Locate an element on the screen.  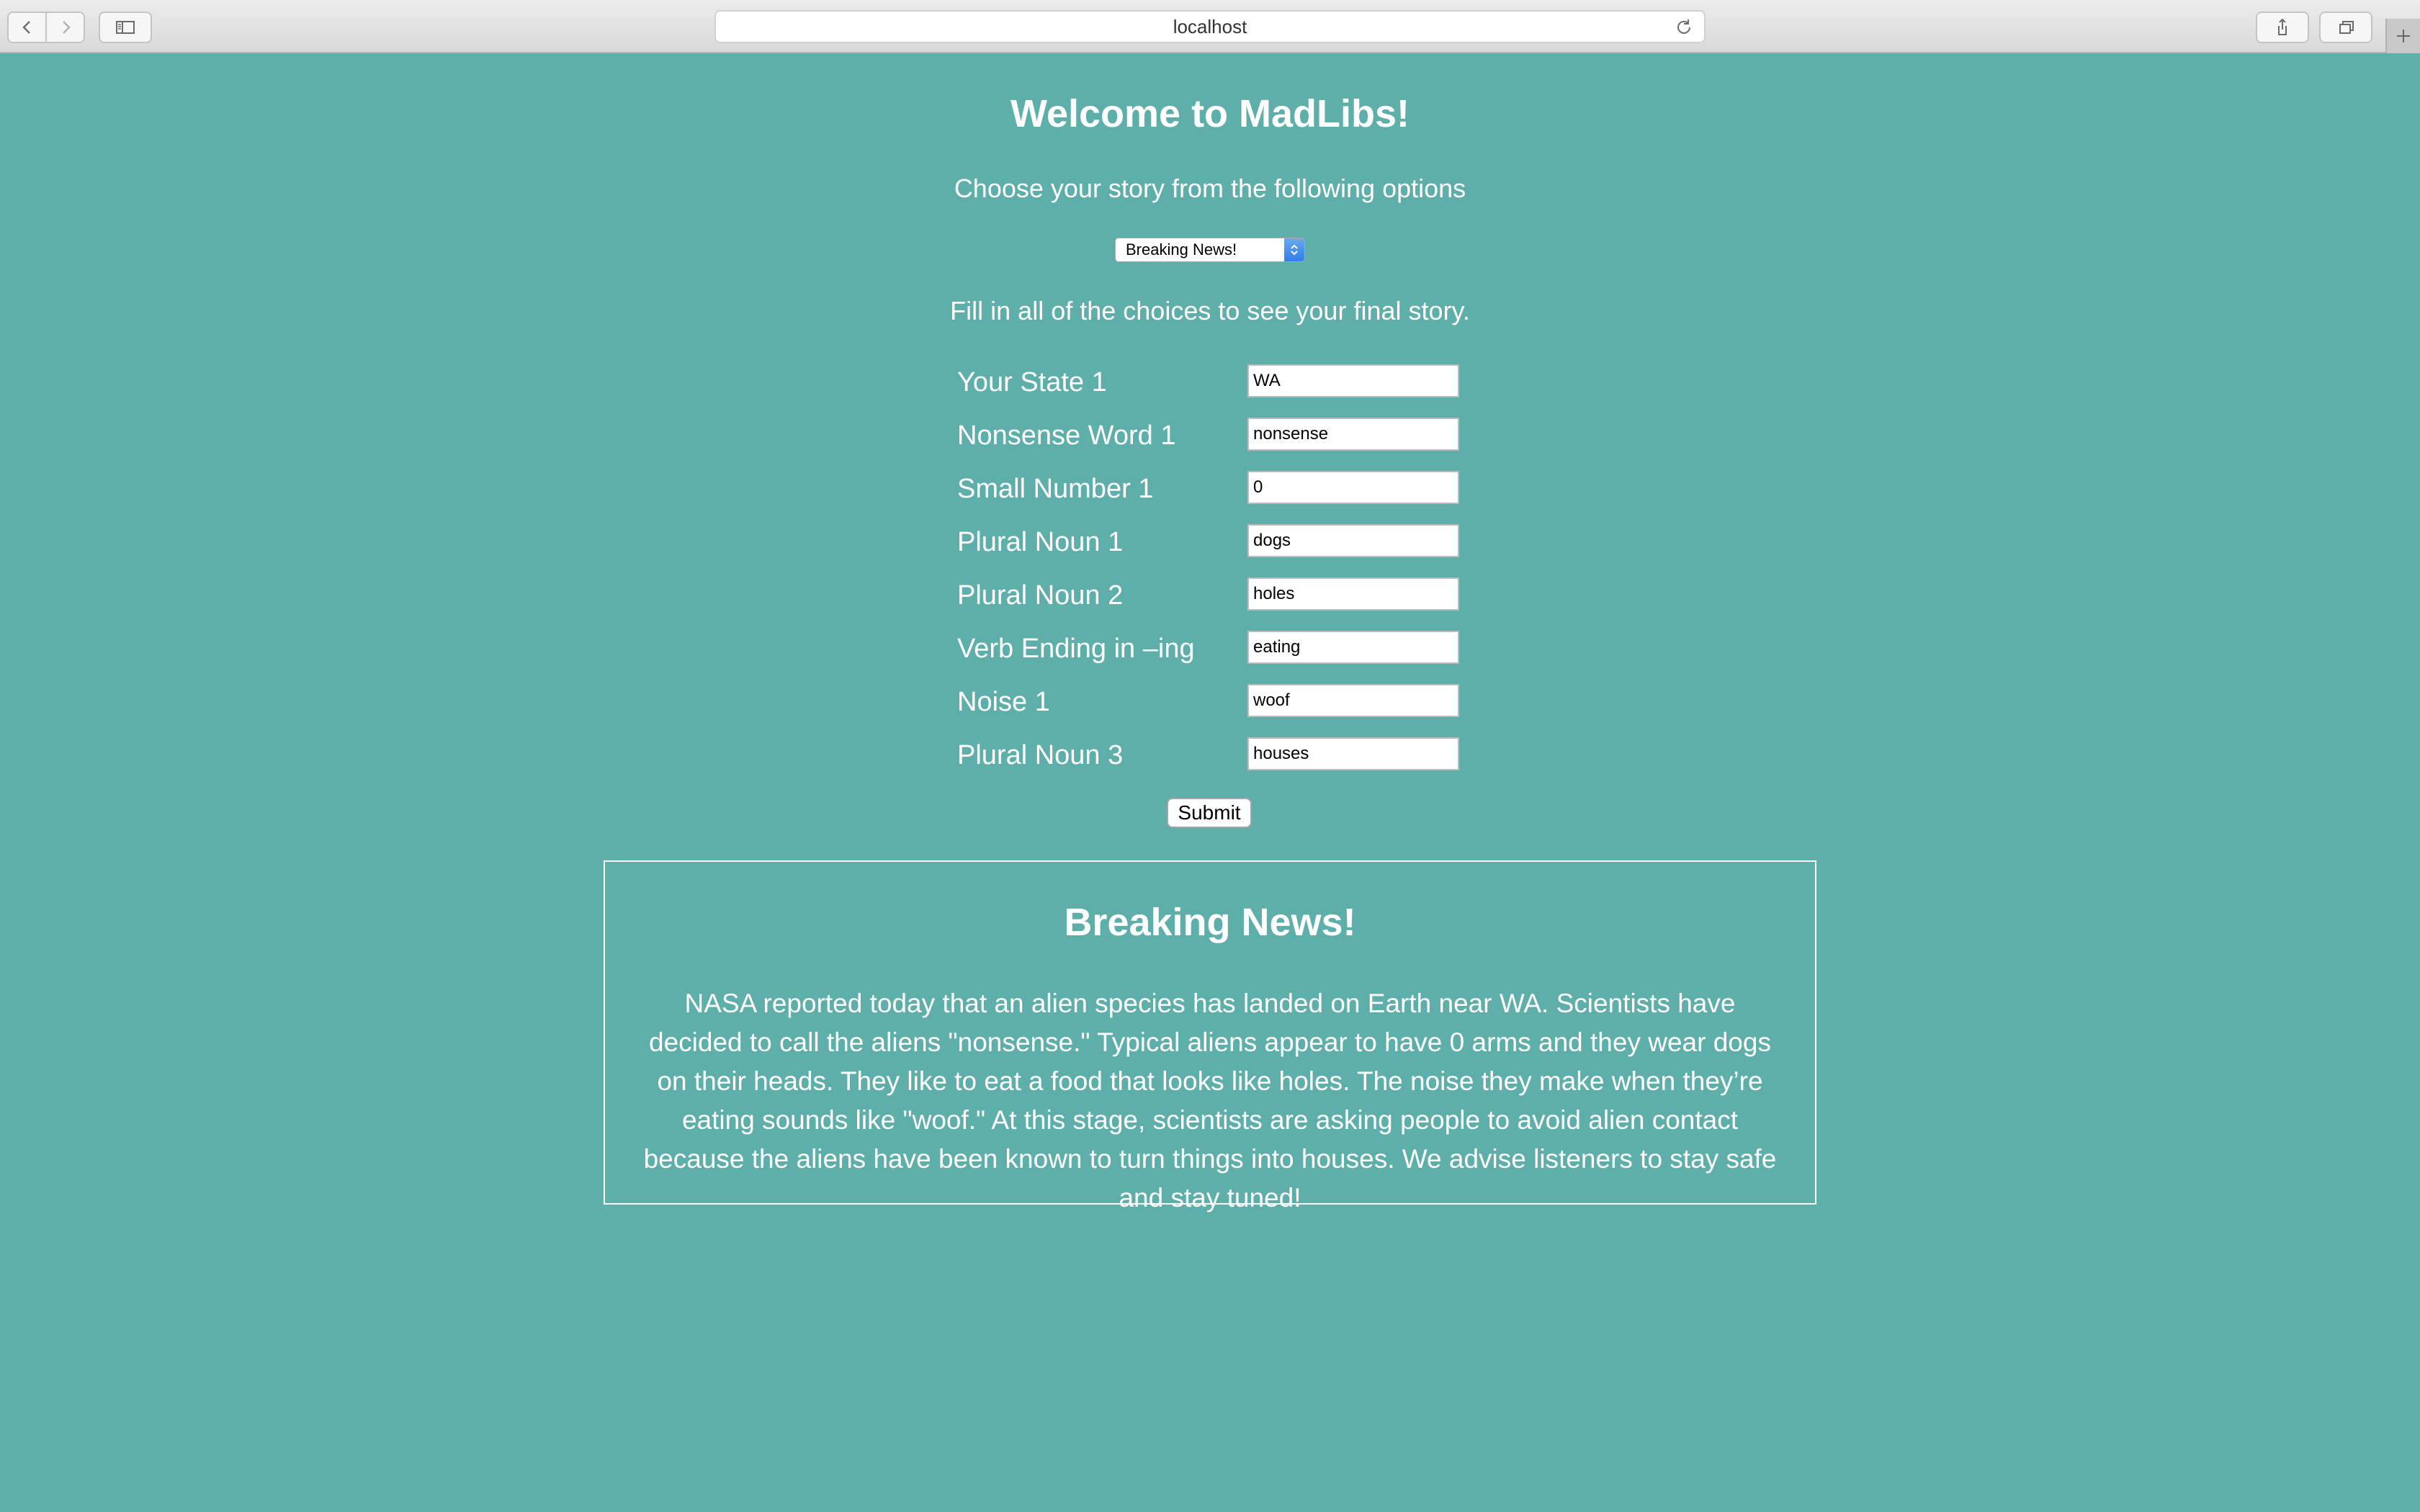
tabs-overview-button is located at coordinates (2345, 27).